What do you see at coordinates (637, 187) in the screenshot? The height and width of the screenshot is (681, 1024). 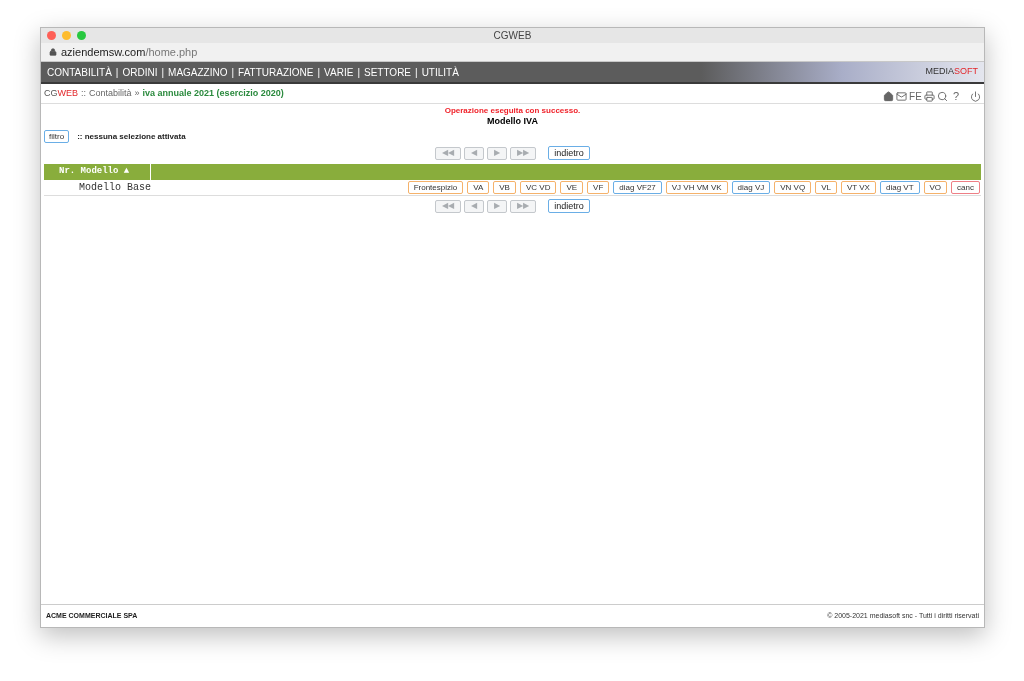 I see `action-button: diag VF27` at bounding box center [637, 187].